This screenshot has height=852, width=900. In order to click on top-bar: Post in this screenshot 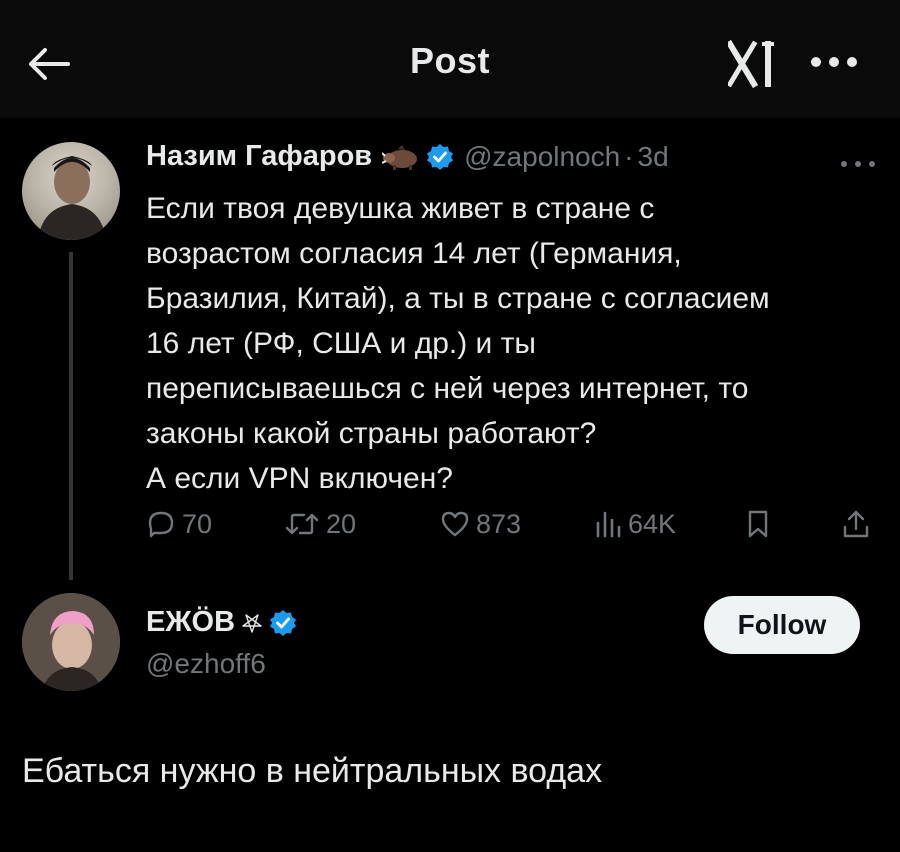, I will do `click(450, 59)`.